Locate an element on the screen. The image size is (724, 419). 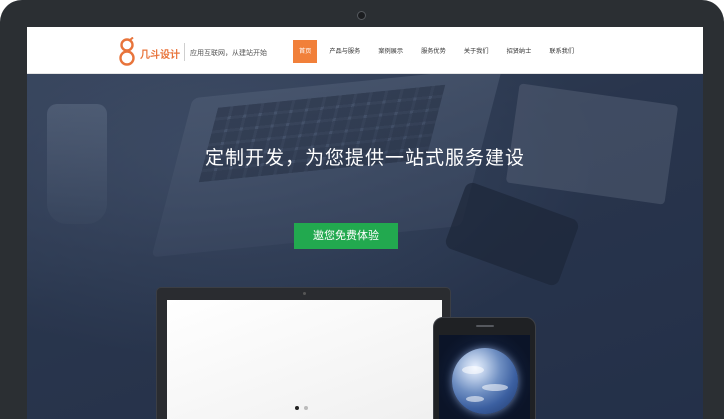
nav-item-products-services: 产品与服务 is located at coordinates (344, 51).